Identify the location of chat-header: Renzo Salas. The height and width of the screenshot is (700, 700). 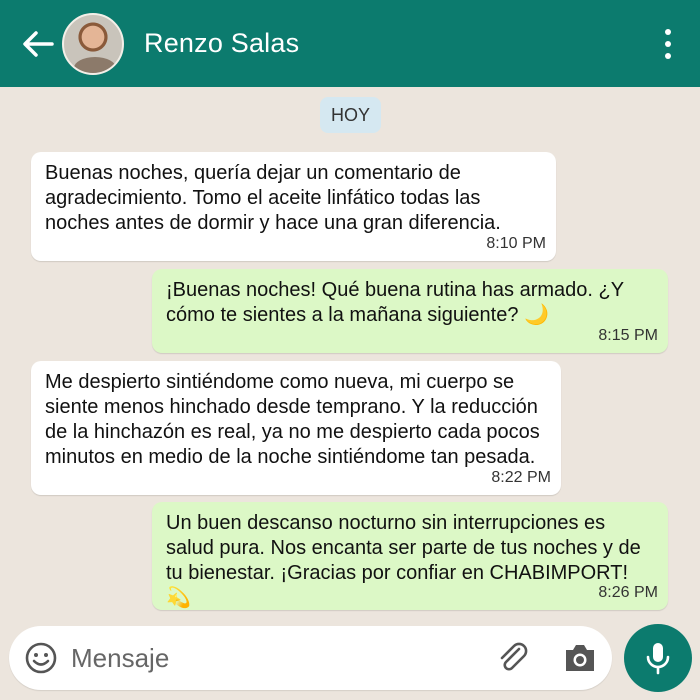
(350, 43).